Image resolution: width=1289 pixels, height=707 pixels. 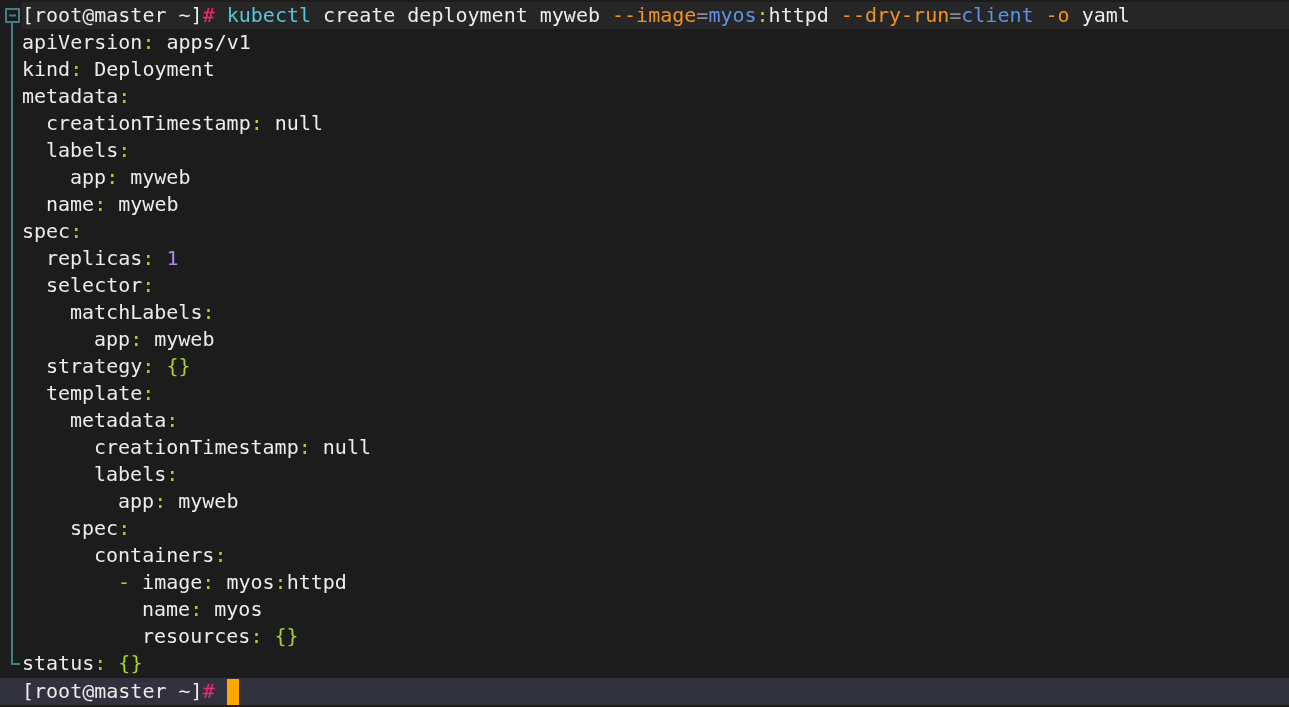 What do you see at coordinates (137, 42) in the screenshot?
I see `yaml-line: apiVersion: apps/v1` at bounding box center [137, 42].